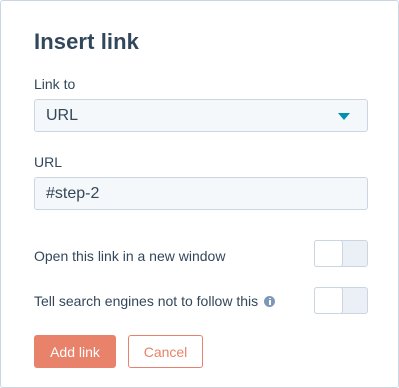 Image resolution: width=399 pixels, height=388 pixels. I want to click on new-window-label-text: Open this link in a new window, so click(130, 256).